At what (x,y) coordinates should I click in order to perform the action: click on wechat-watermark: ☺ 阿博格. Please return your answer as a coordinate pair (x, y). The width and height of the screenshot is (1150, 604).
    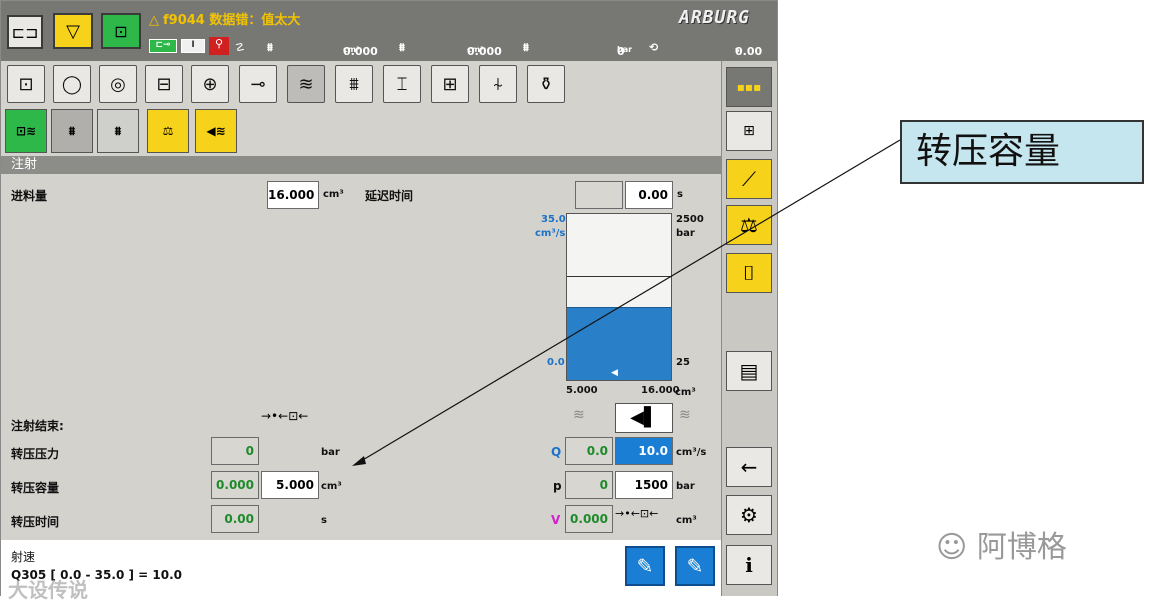
    Looking at the image, I should click on (1001, 547).